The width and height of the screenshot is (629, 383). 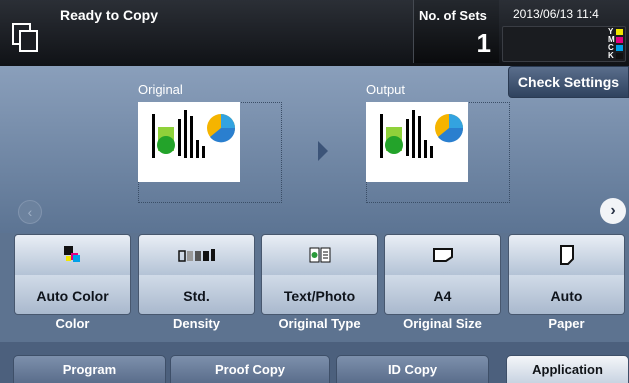 What do you see at coordinates (442, 323) in the screenshot?
I see `original-size-caption: Original Size` at bounding box center [442, 323].